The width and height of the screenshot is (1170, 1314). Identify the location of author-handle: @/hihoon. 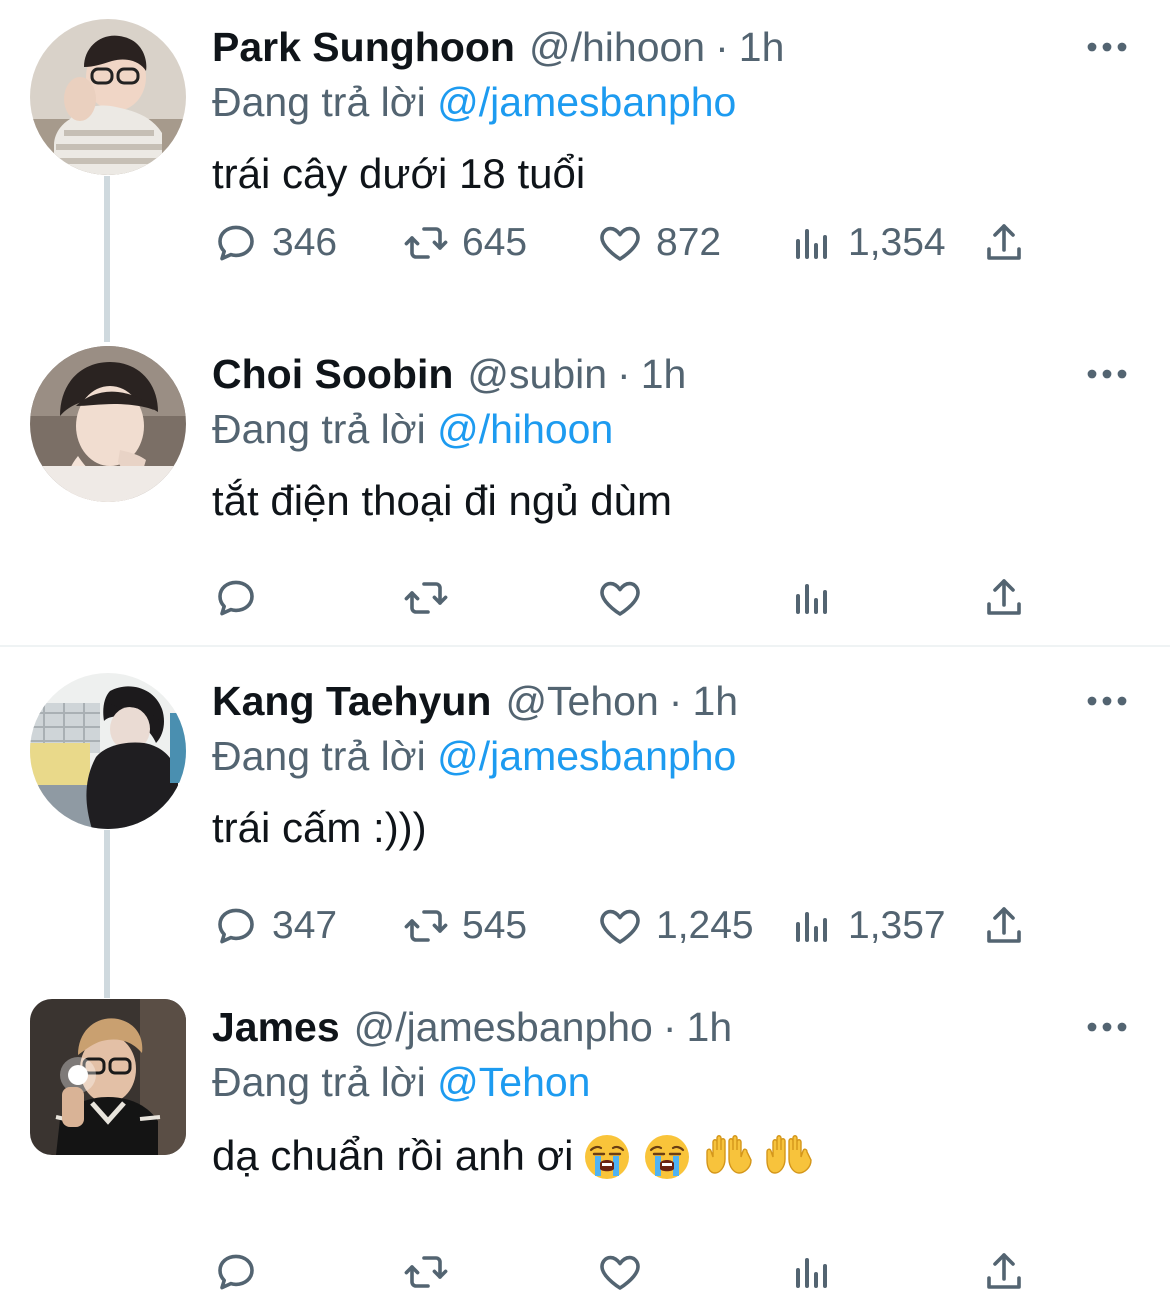
(617, 47).